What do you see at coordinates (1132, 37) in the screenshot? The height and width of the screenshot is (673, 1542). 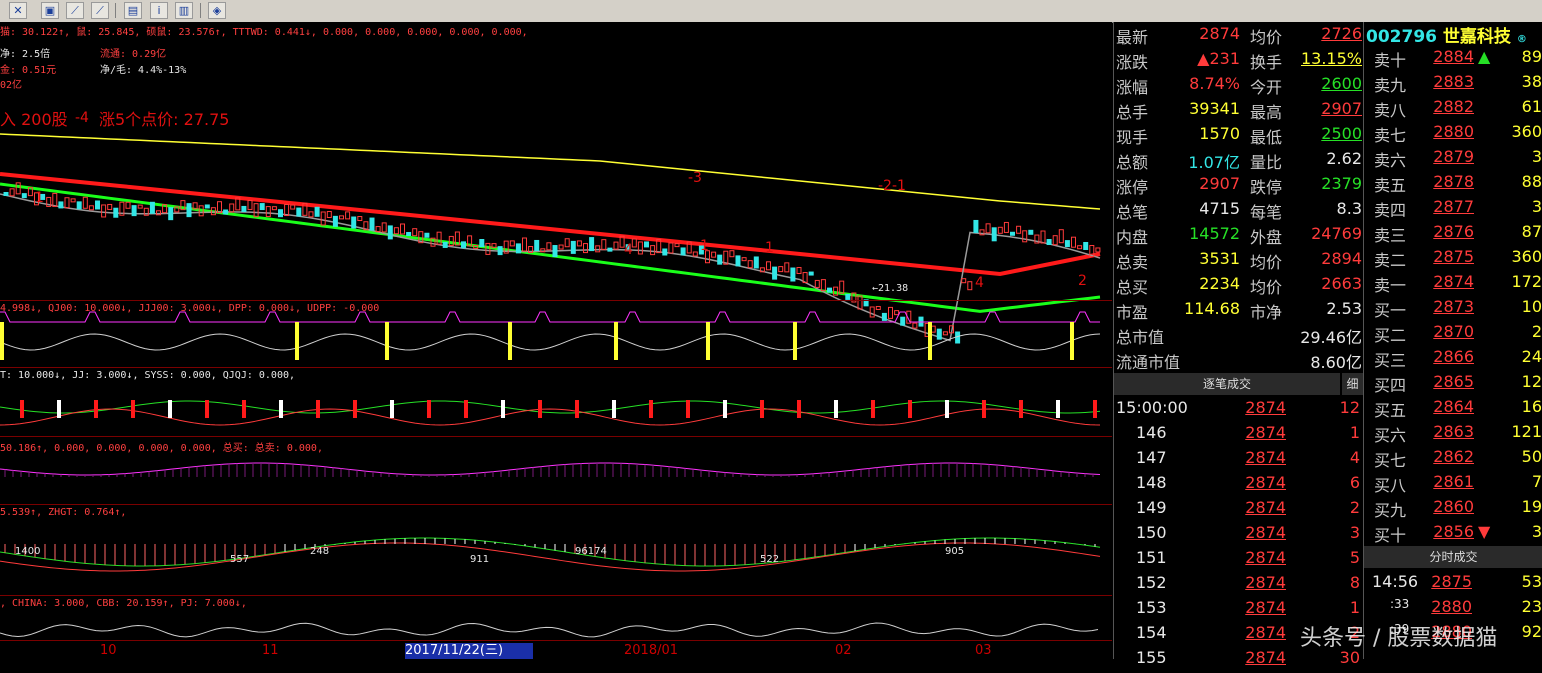 I see `quote-label: 最新` at bounding box center [1132, 37].